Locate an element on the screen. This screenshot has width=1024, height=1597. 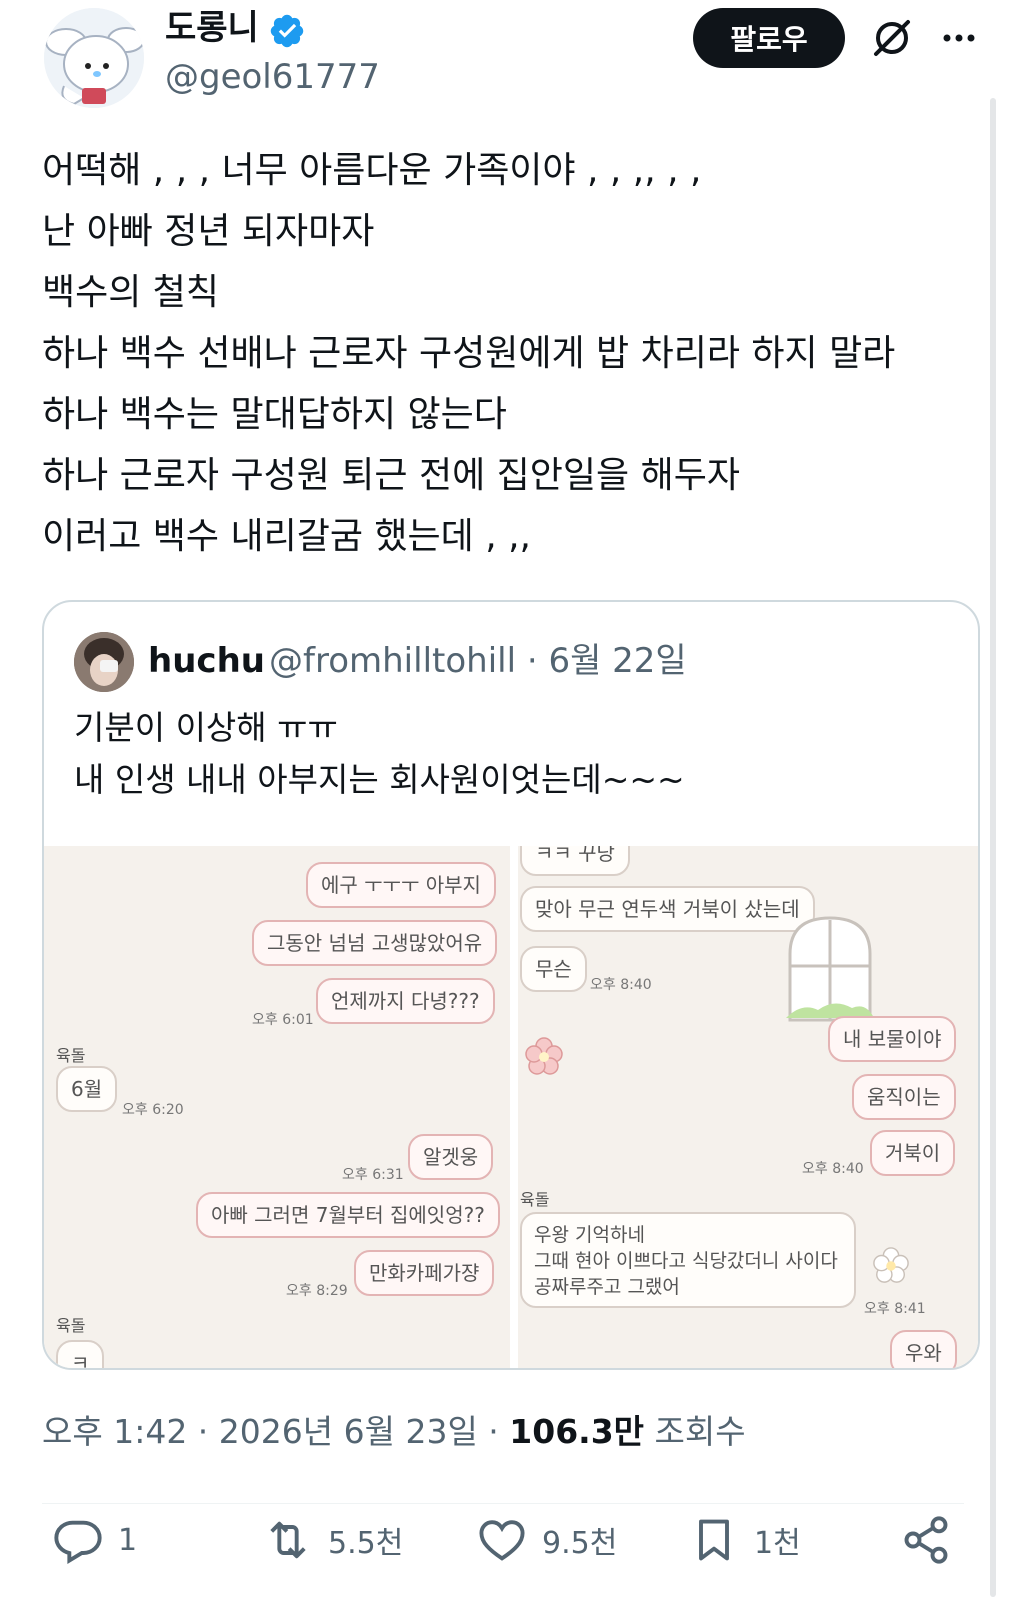
chat-bubble: 6월 is located at coordinates (87, 1089).